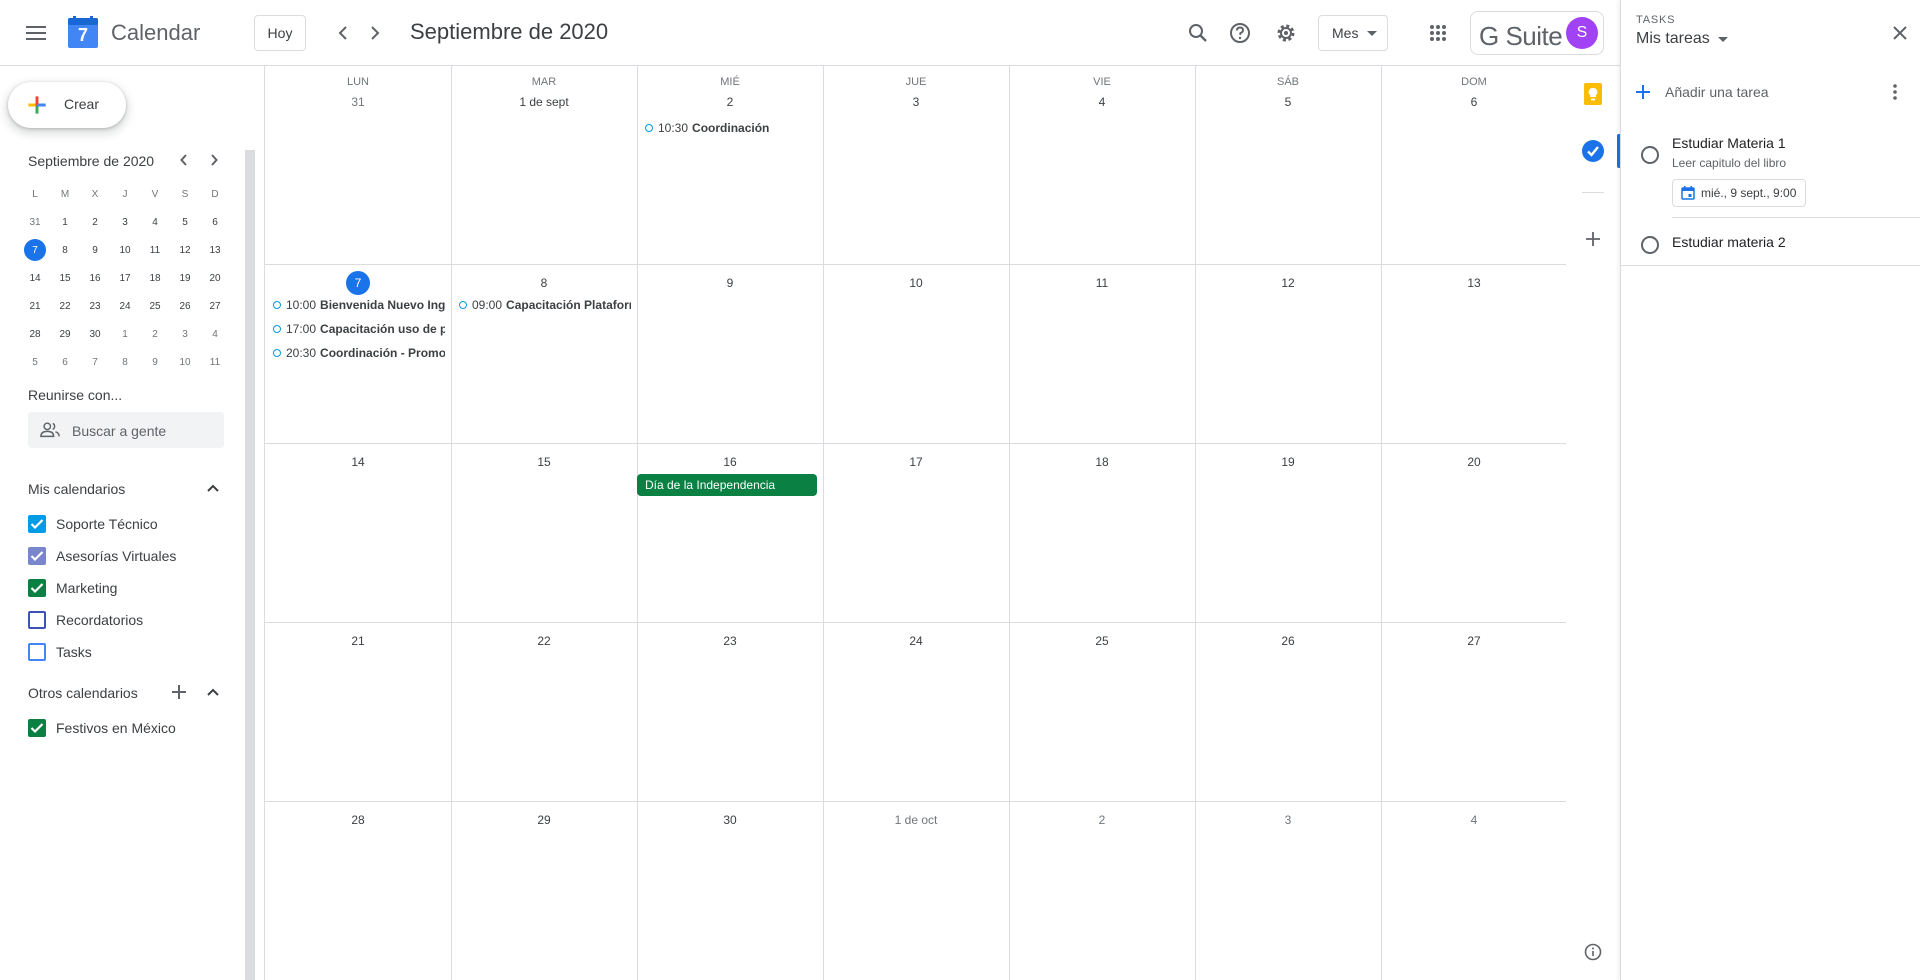 Image resolution: width=1920 pixels, height=980 pixels. Describe the element at coordinates (1895, 92) in the screenshot. I see `more-options-icon` at that location.